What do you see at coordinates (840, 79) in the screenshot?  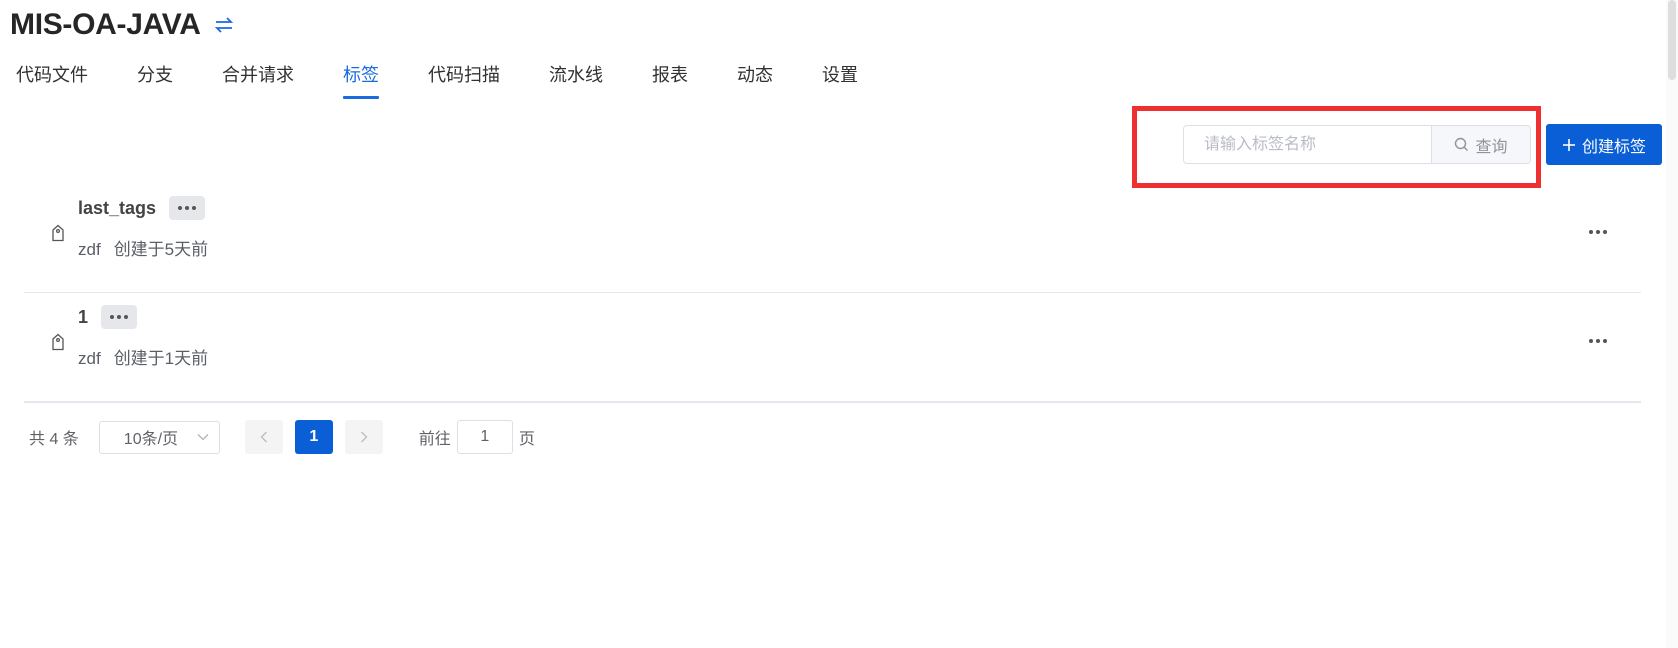 I see `tab-settings: 设置` at bounding box center [840, 79].